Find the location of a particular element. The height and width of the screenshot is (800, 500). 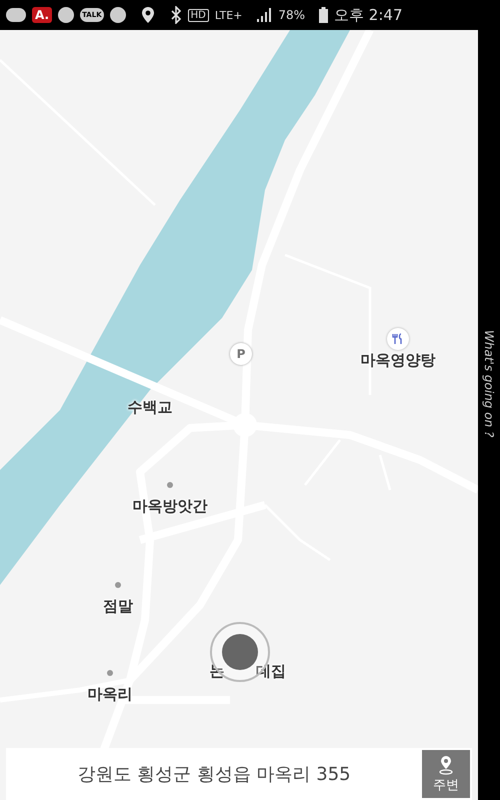

location-icon is located at coordinates (148, 15).